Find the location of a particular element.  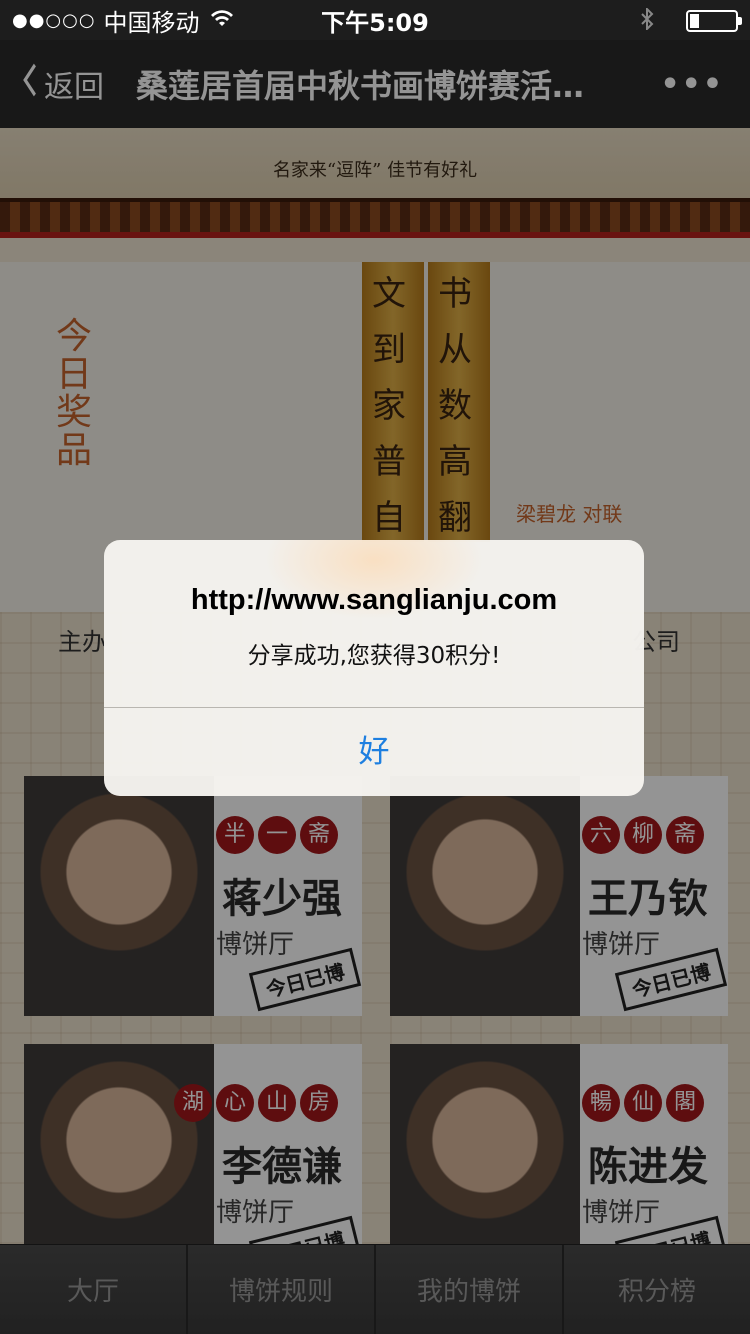

status-time: 下午5:09 is located at coordinates (375, 22).